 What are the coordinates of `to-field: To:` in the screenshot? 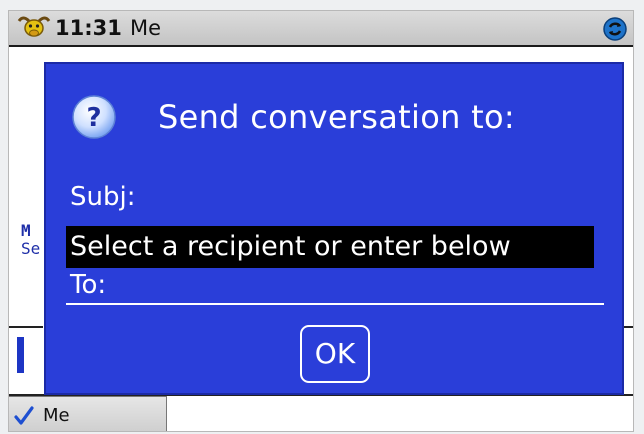 It's located at (88, 285).